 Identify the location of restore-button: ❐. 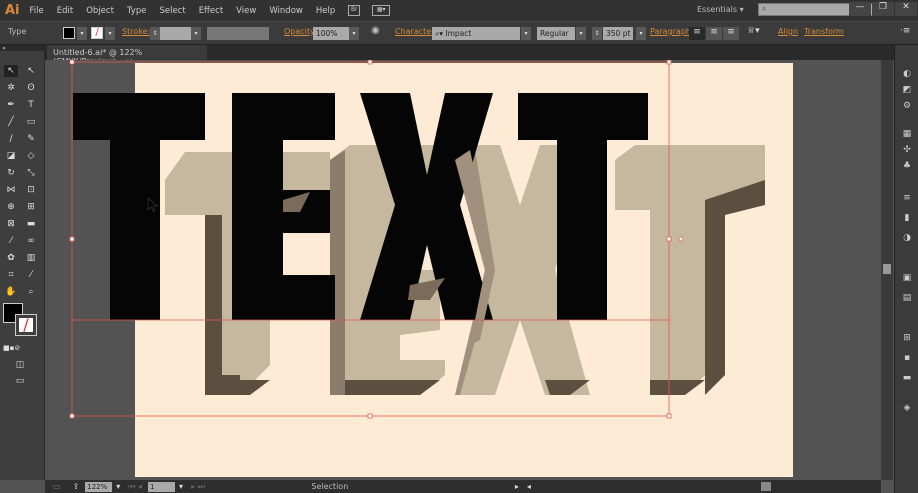
(883, 9).